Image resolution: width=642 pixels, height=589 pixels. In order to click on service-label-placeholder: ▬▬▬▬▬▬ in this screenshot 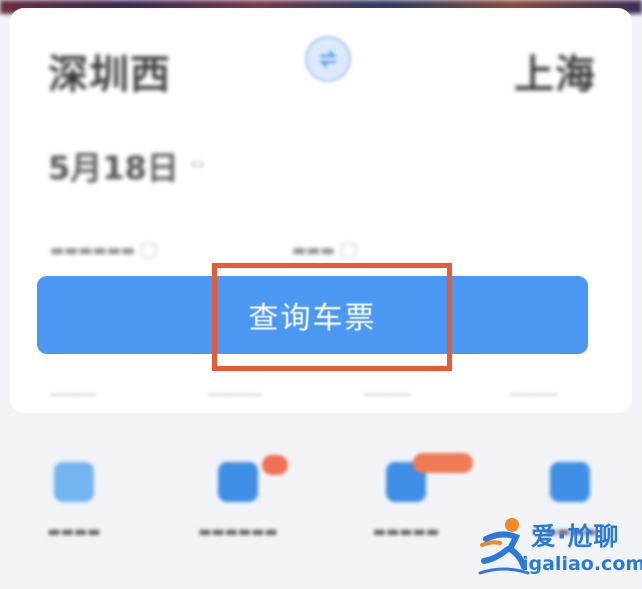, I will do `click(238, 532)`.